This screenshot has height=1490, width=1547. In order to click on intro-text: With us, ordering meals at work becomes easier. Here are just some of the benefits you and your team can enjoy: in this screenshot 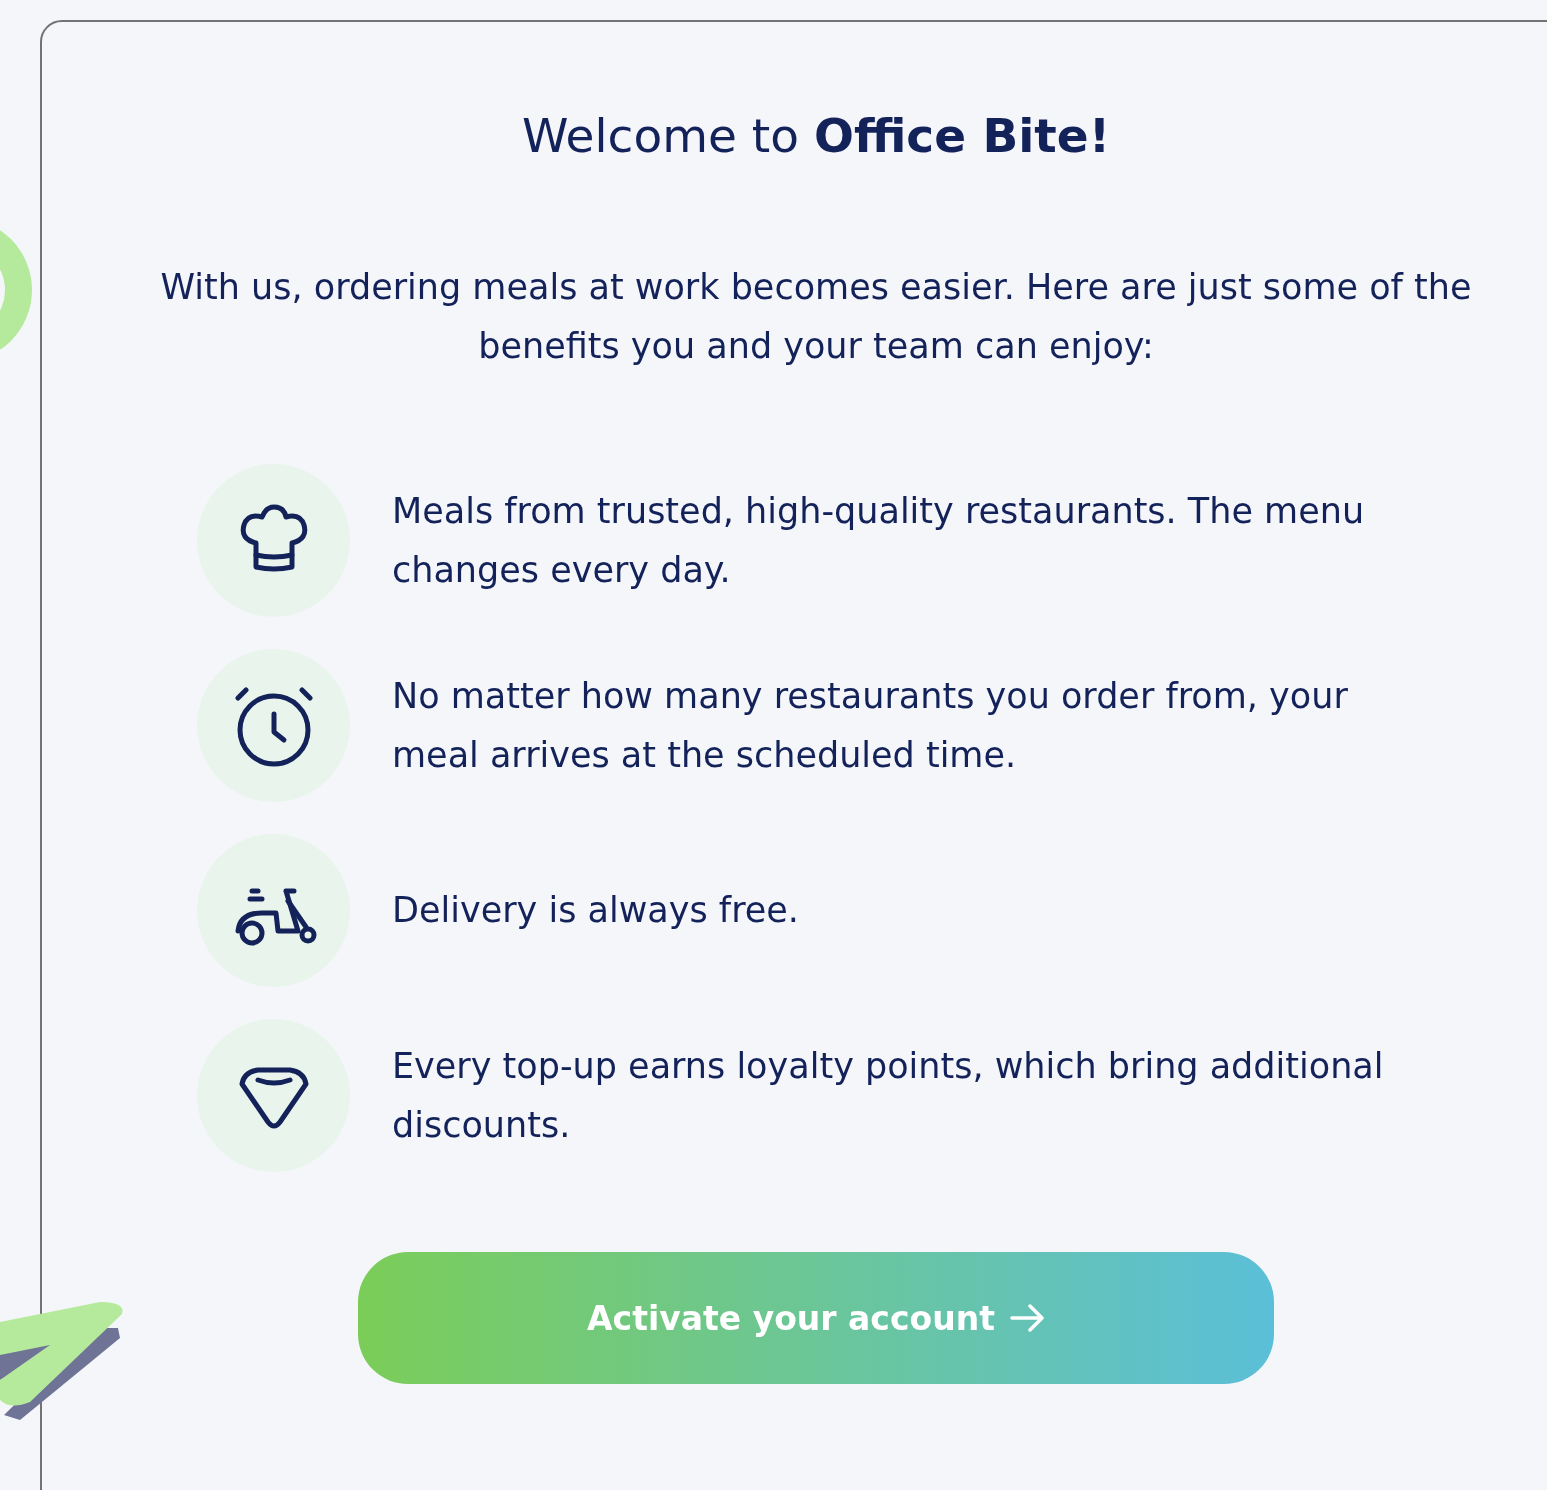, I will do `click(816, 317)`.